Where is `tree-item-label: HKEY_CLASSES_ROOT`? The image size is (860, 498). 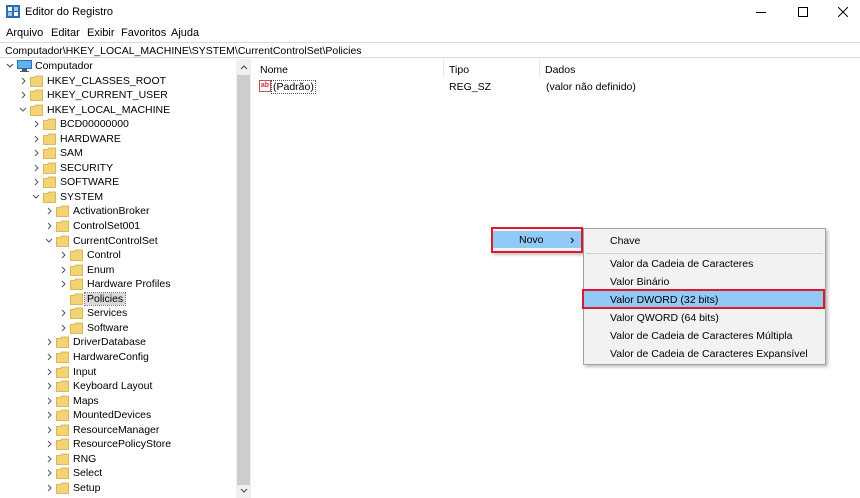
tree-item-label: HKEY_CLASSES_ROOT is located at coordinates (107, 80).